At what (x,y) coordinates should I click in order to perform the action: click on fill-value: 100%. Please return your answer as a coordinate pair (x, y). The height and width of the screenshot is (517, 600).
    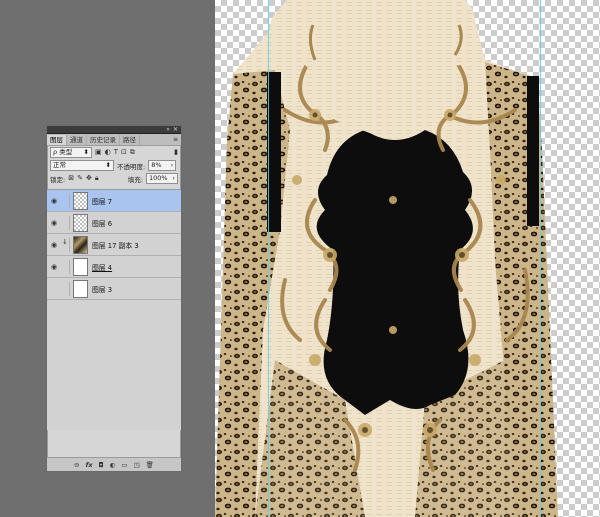
    Looking at the image, I should click on (158, 178).